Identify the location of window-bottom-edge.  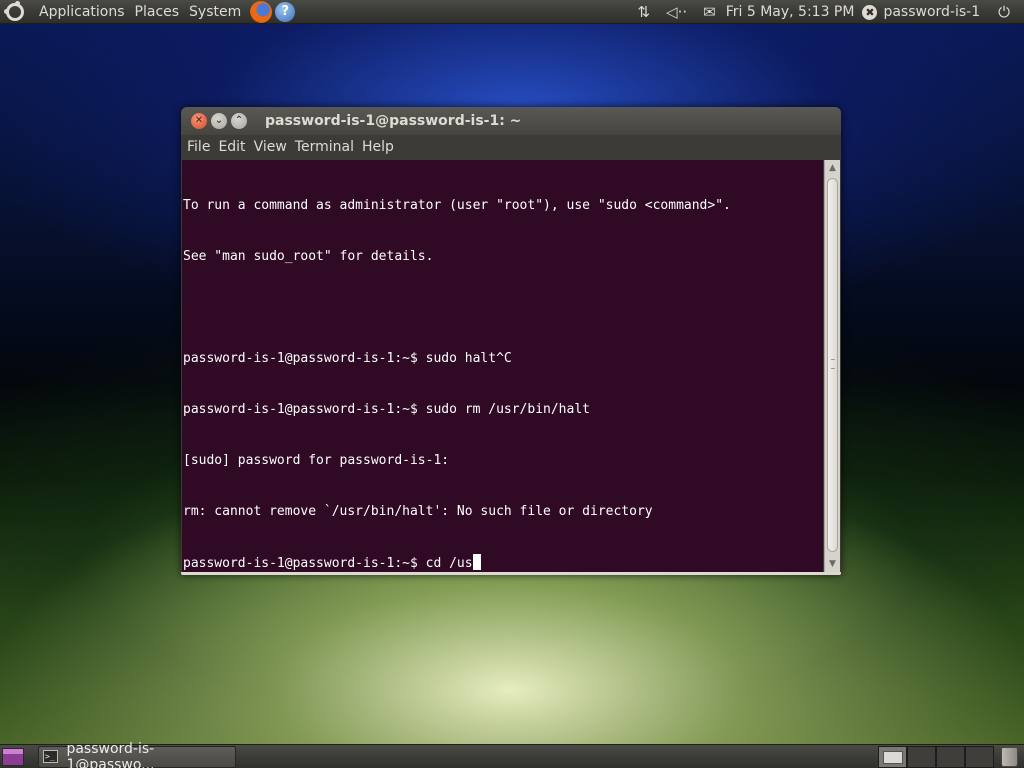
(511, 573).